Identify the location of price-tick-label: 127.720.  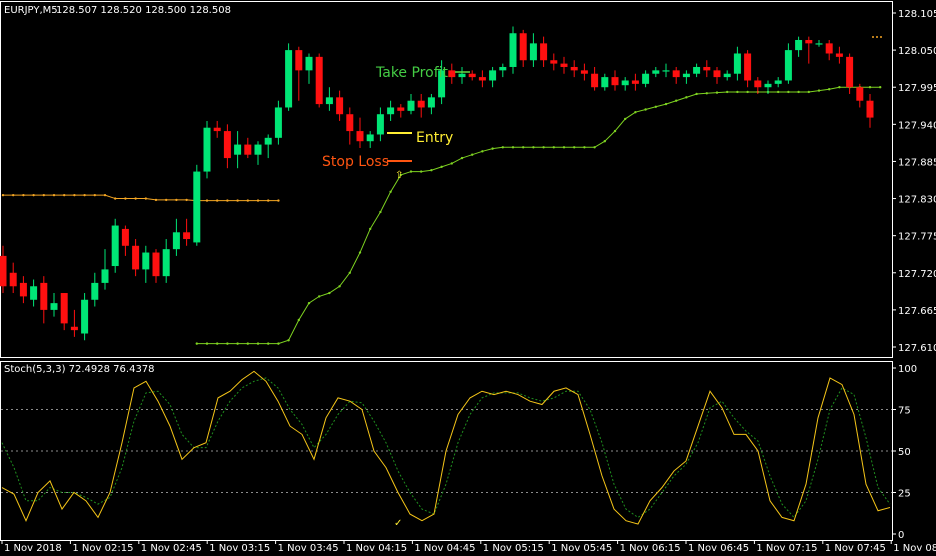
(917, 274).